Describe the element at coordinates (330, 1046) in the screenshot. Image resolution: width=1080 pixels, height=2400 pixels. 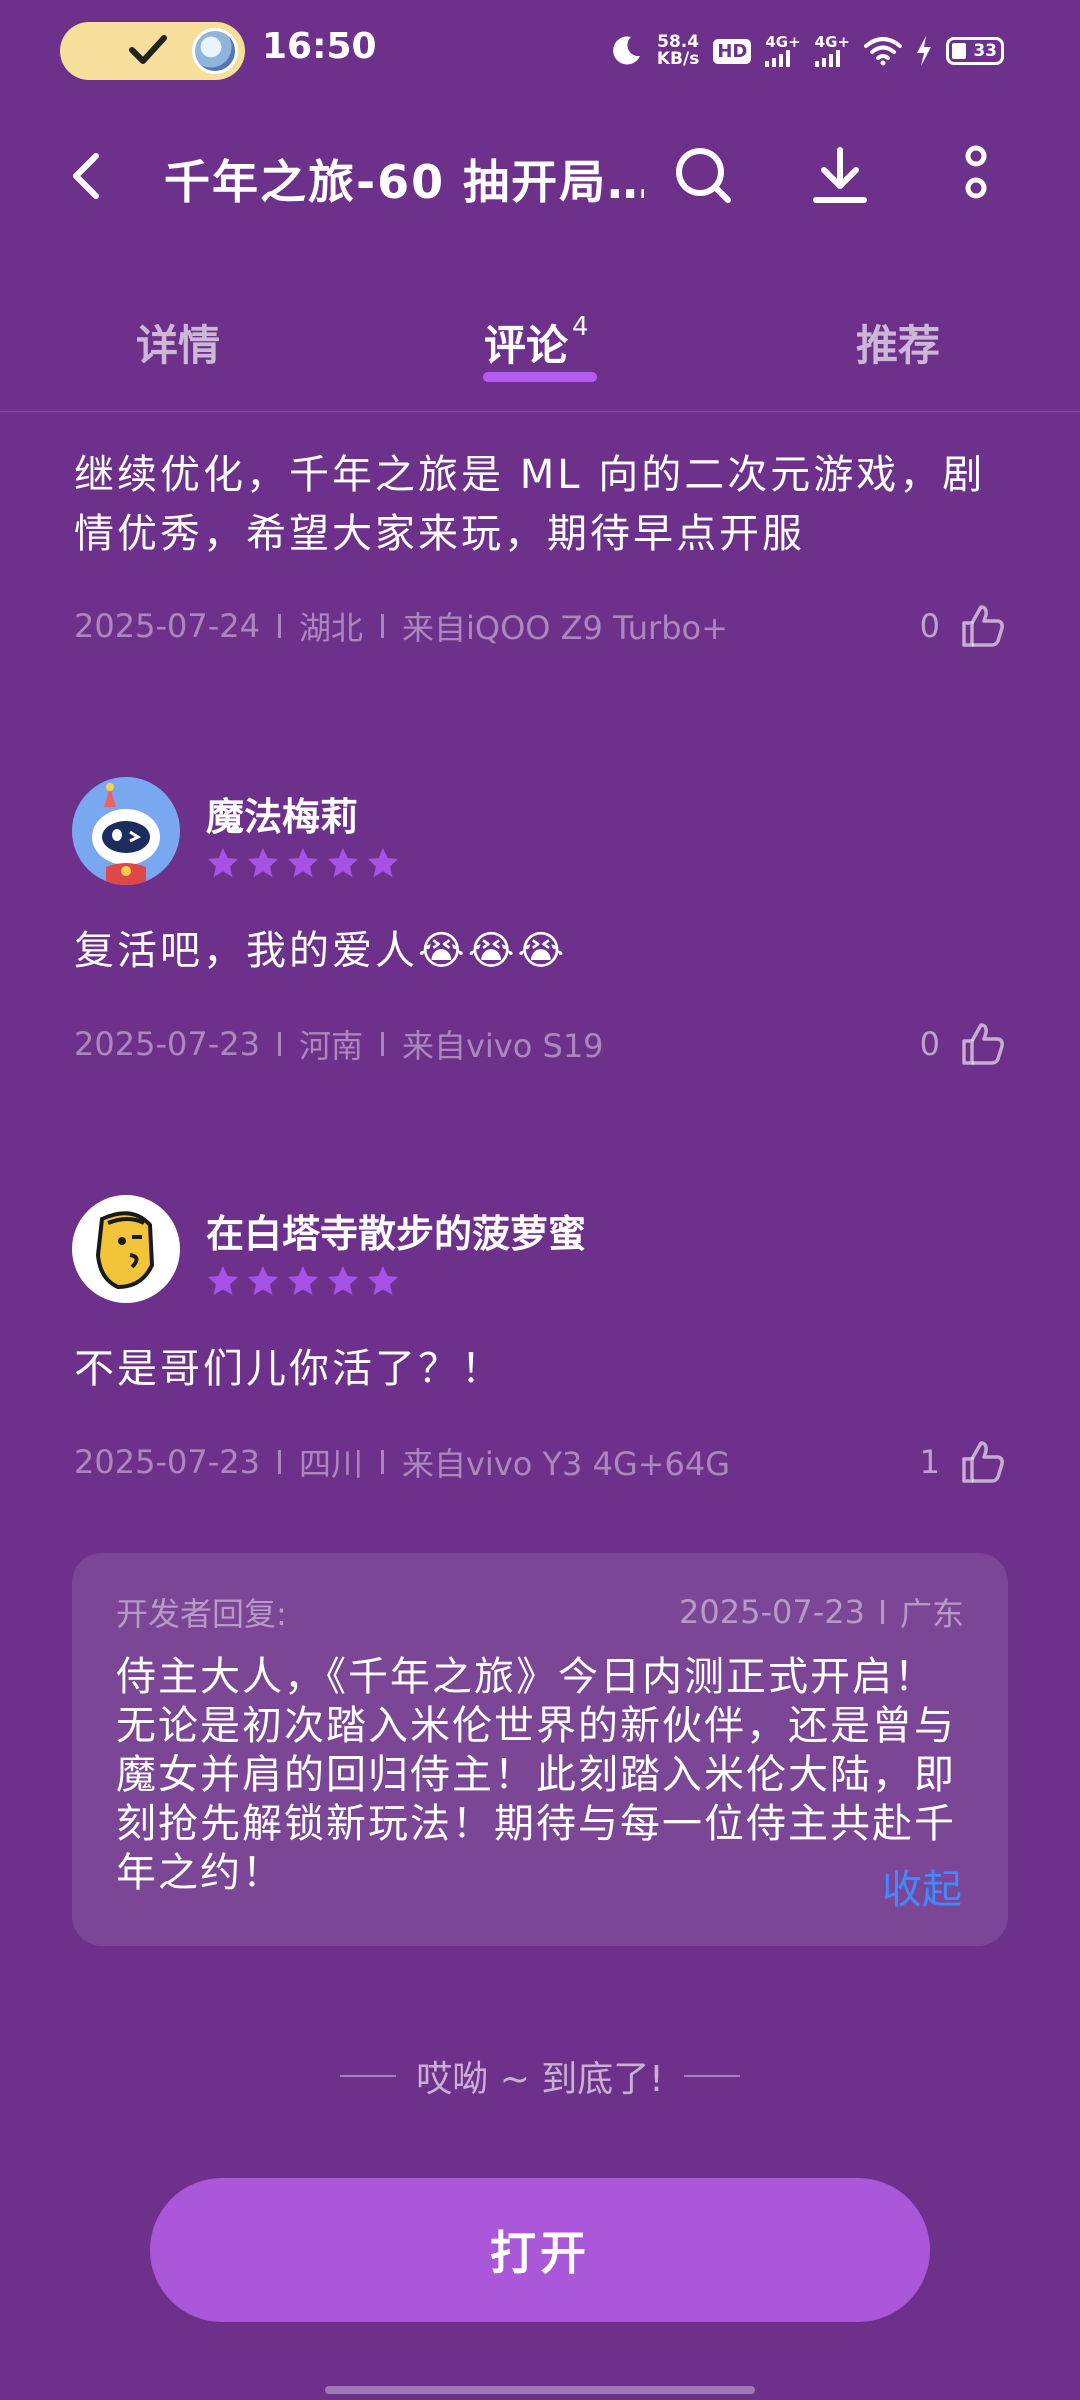
I see `comment-region: 河南` at that location.